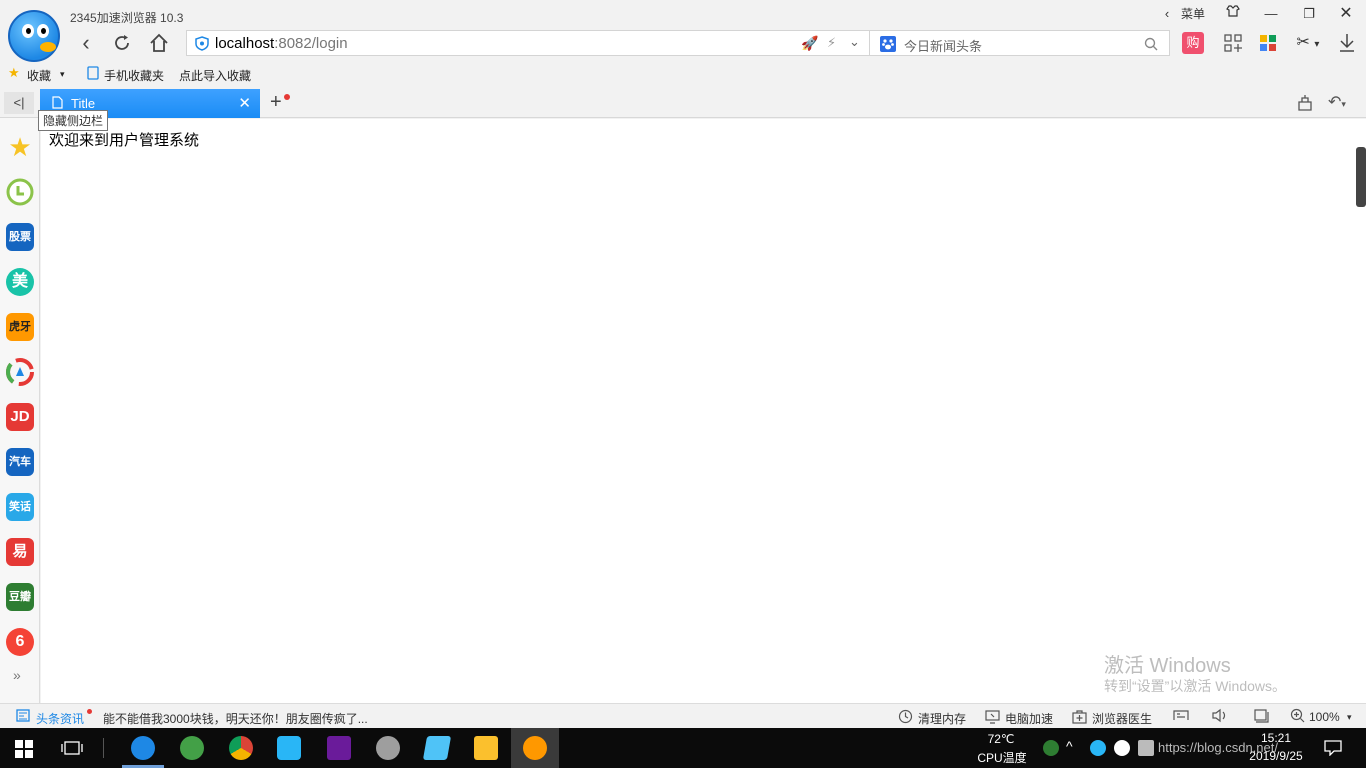  Describe the element at coordinates (86, 43) in the screenshot. I see `back-button: ‹` at that location.